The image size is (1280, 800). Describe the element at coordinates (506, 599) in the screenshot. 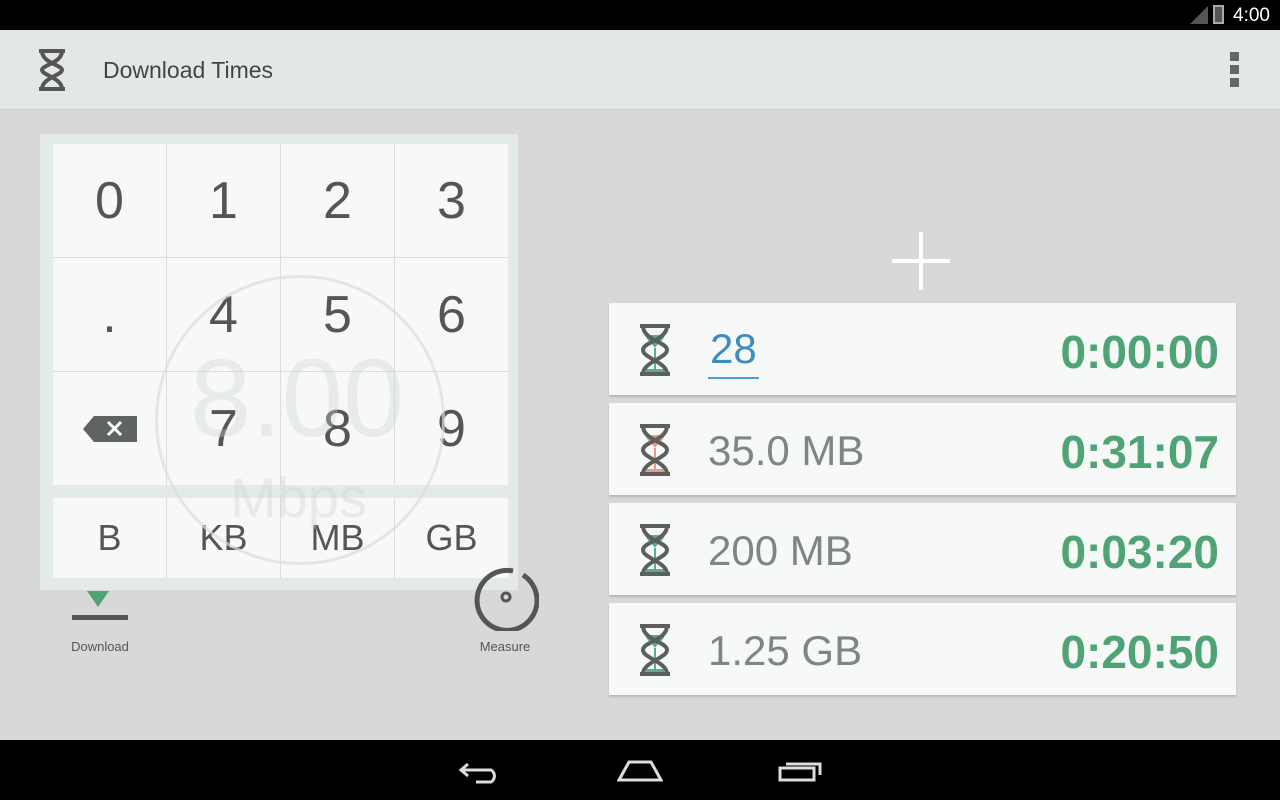

I see `gauge-icon` at that location.